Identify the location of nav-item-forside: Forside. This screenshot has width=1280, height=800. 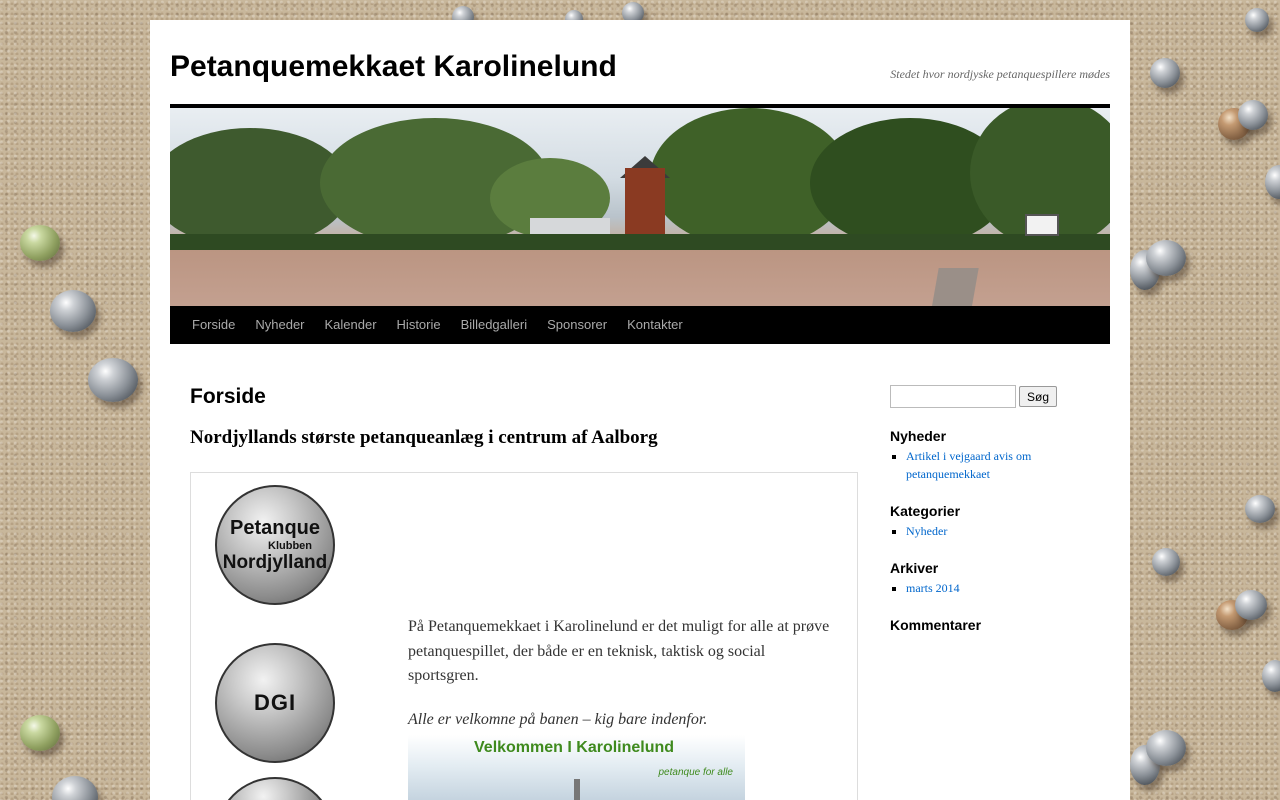
(213, 325).